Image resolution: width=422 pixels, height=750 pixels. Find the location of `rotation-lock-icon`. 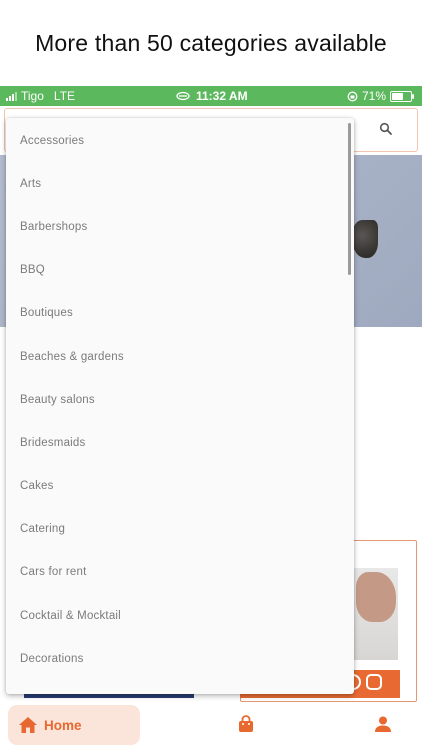

rotation-lock-icon is located at coordinates (352, 96).